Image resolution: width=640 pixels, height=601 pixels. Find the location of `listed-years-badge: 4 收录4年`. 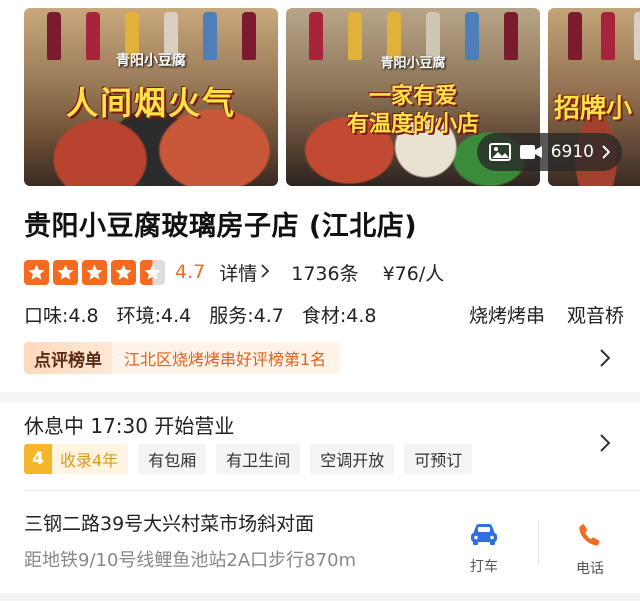

listed-years-badge: 4 收录4年 is located at coordinates (76, 459).